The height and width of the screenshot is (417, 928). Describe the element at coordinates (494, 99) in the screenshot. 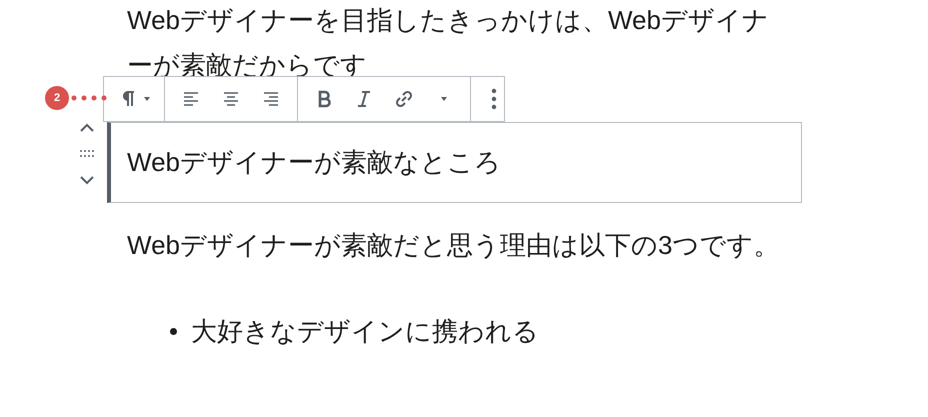

I see `more-options-icon` at that location.